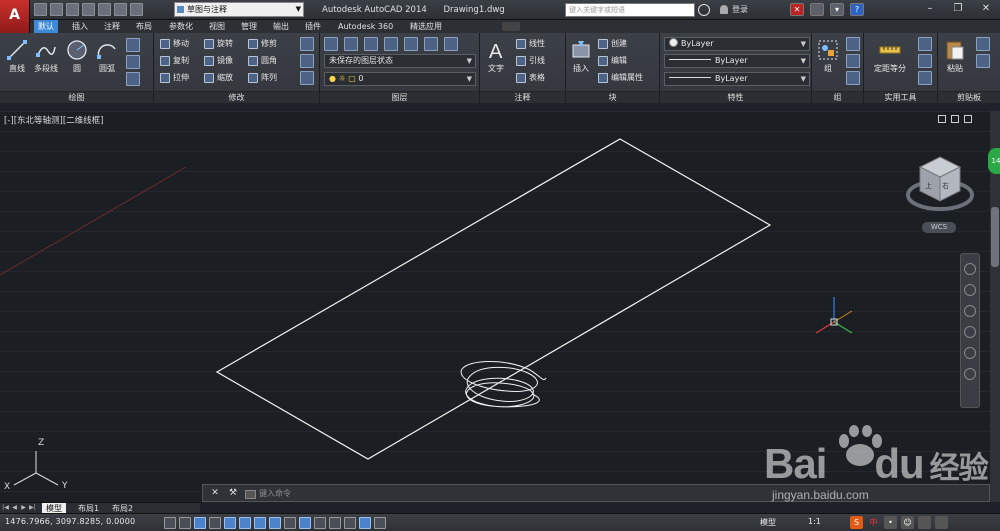  What do you see at coordinates (395, 493) in the screenshot?
I see `command-input: 键入命令` at bounding box center [395, 493].